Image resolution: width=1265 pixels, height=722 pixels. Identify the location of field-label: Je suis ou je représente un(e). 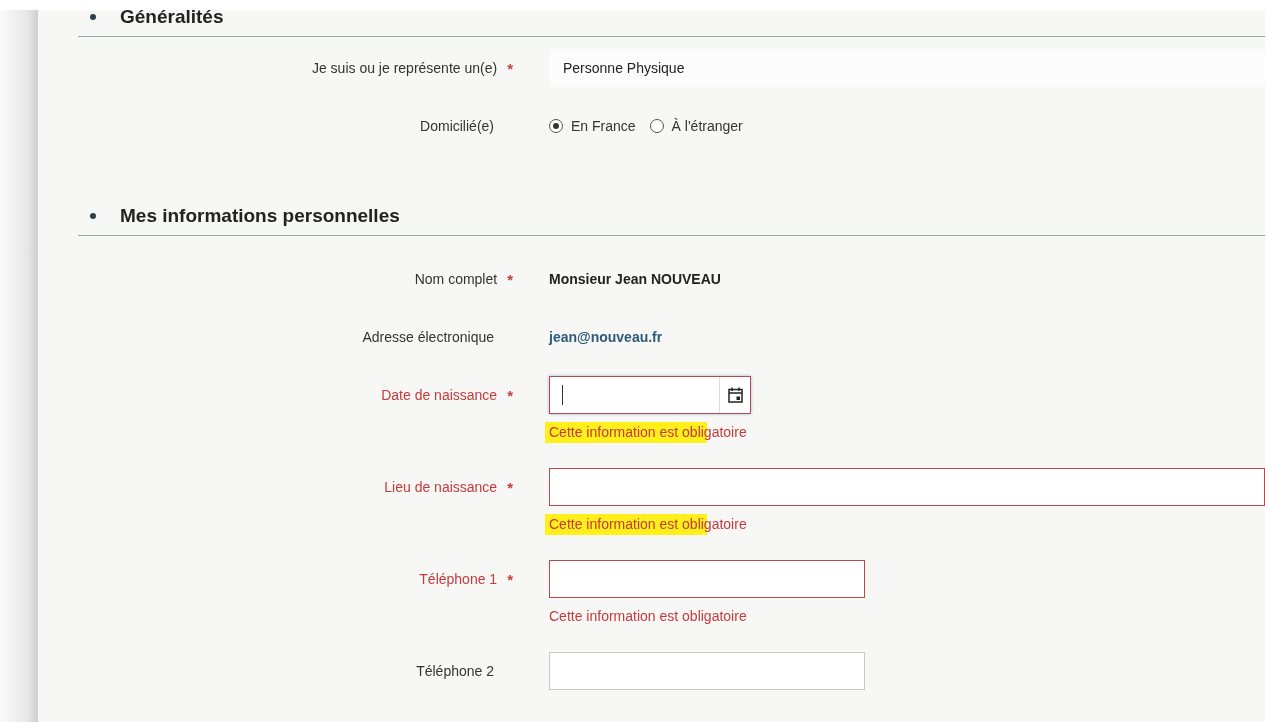
(404, 68).